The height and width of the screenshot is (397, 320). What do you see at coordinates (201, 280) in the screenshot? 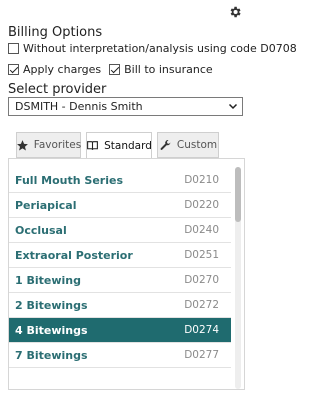
I see `list-item-code: D0270` at bounding box center [201, 280].